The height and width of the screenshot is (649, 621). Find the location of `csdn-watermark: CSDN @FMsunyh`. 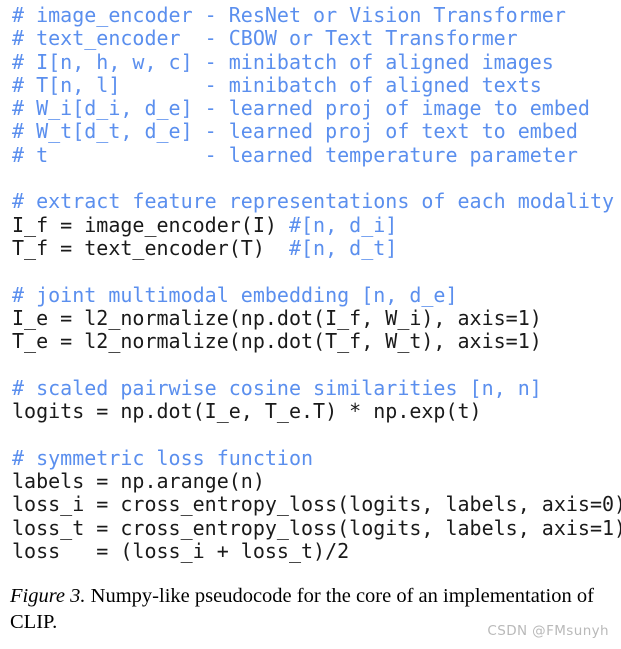

csdn-watermark: CSDN @FMsunyh is located at coordinates (548, 631).